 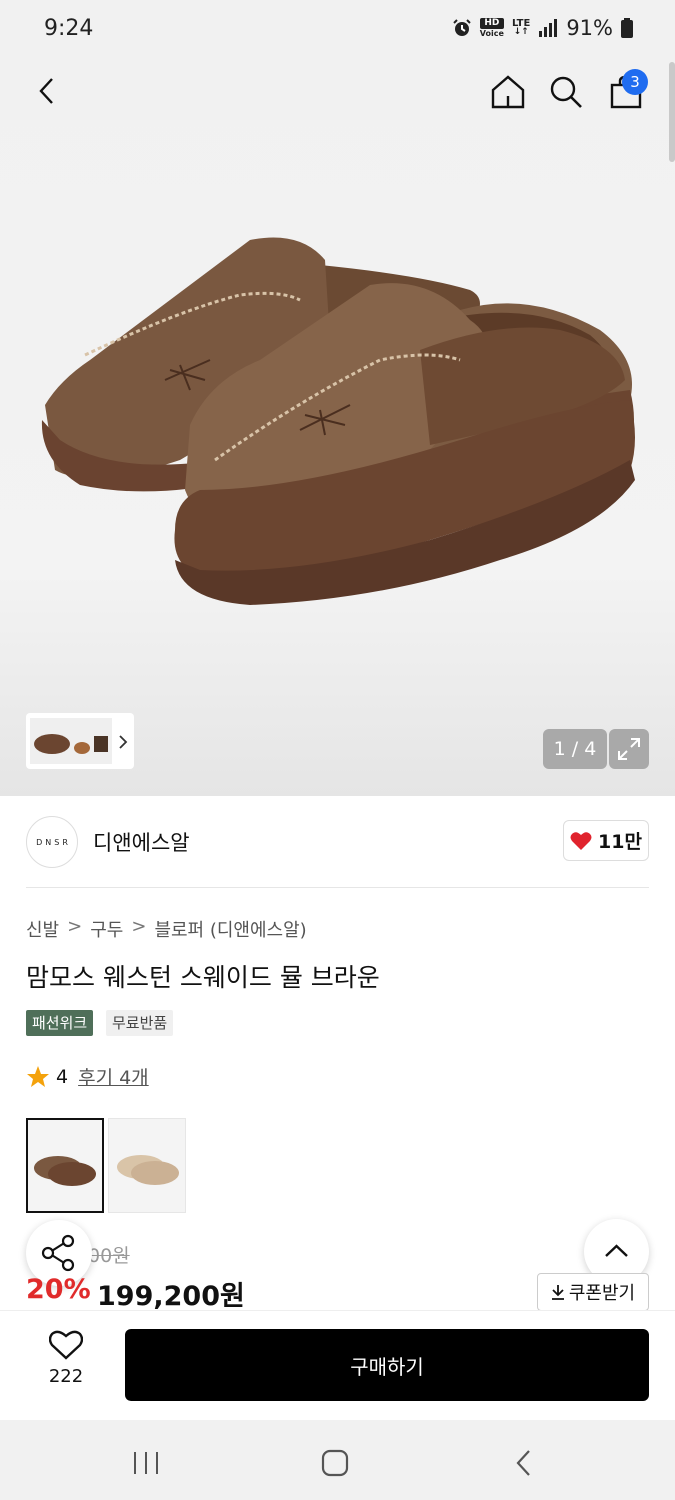 What do you see at coordinates (146, 1463) in the screenshot?
I see `recent-apps-icon` at bounding box center [146, 1463].